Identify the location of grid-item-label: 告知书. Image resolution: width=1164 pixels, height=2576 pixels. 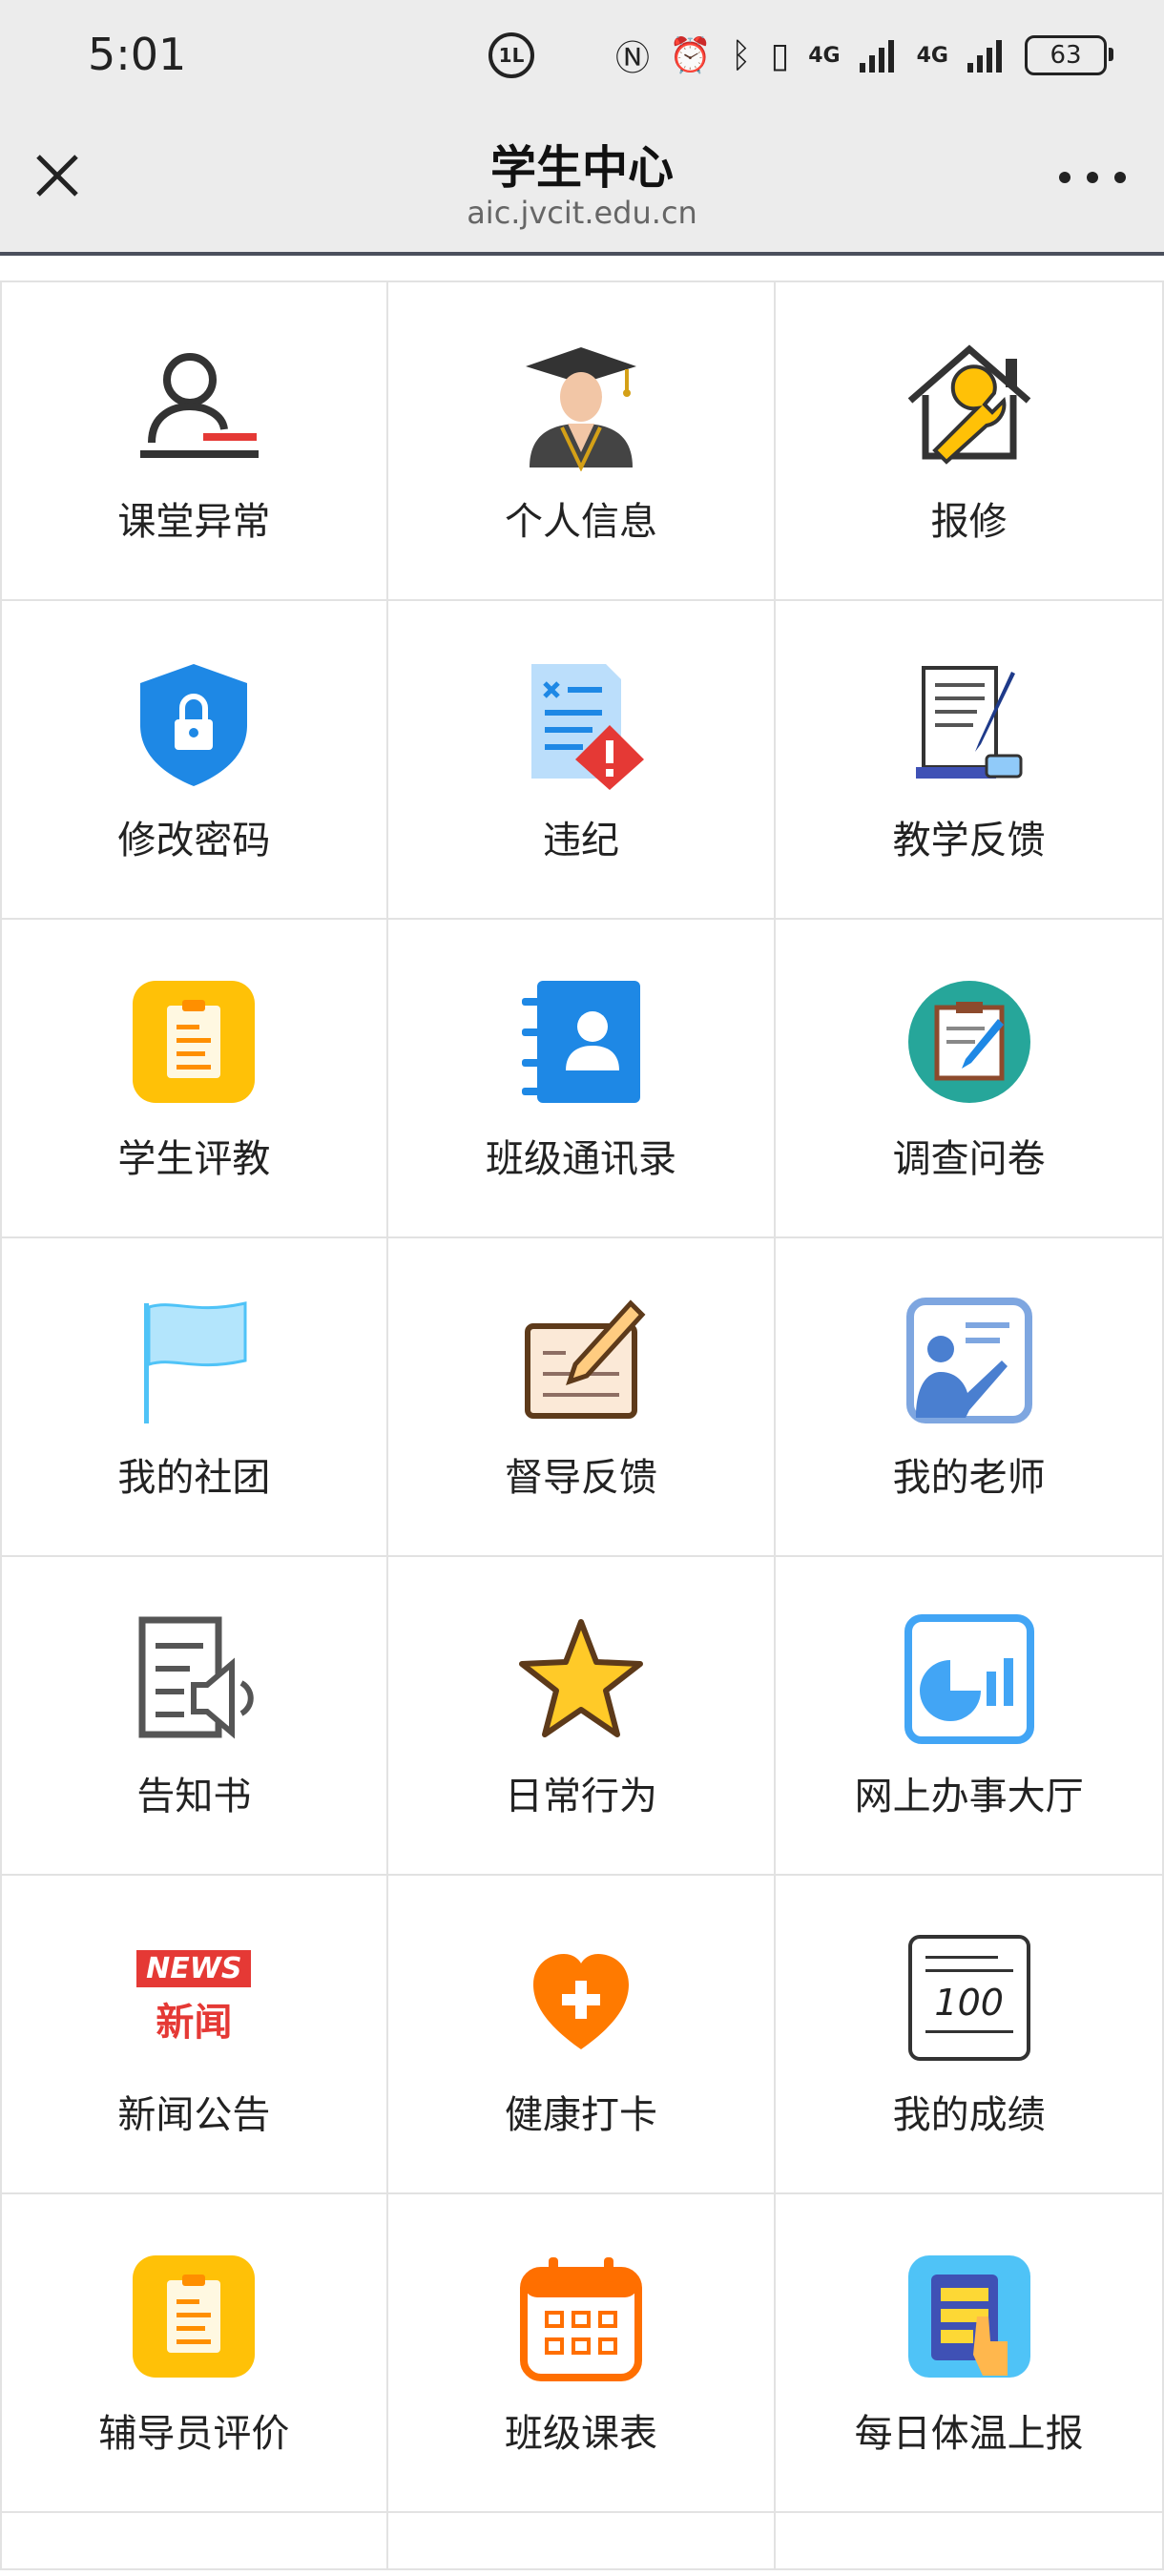
(194, 1796).